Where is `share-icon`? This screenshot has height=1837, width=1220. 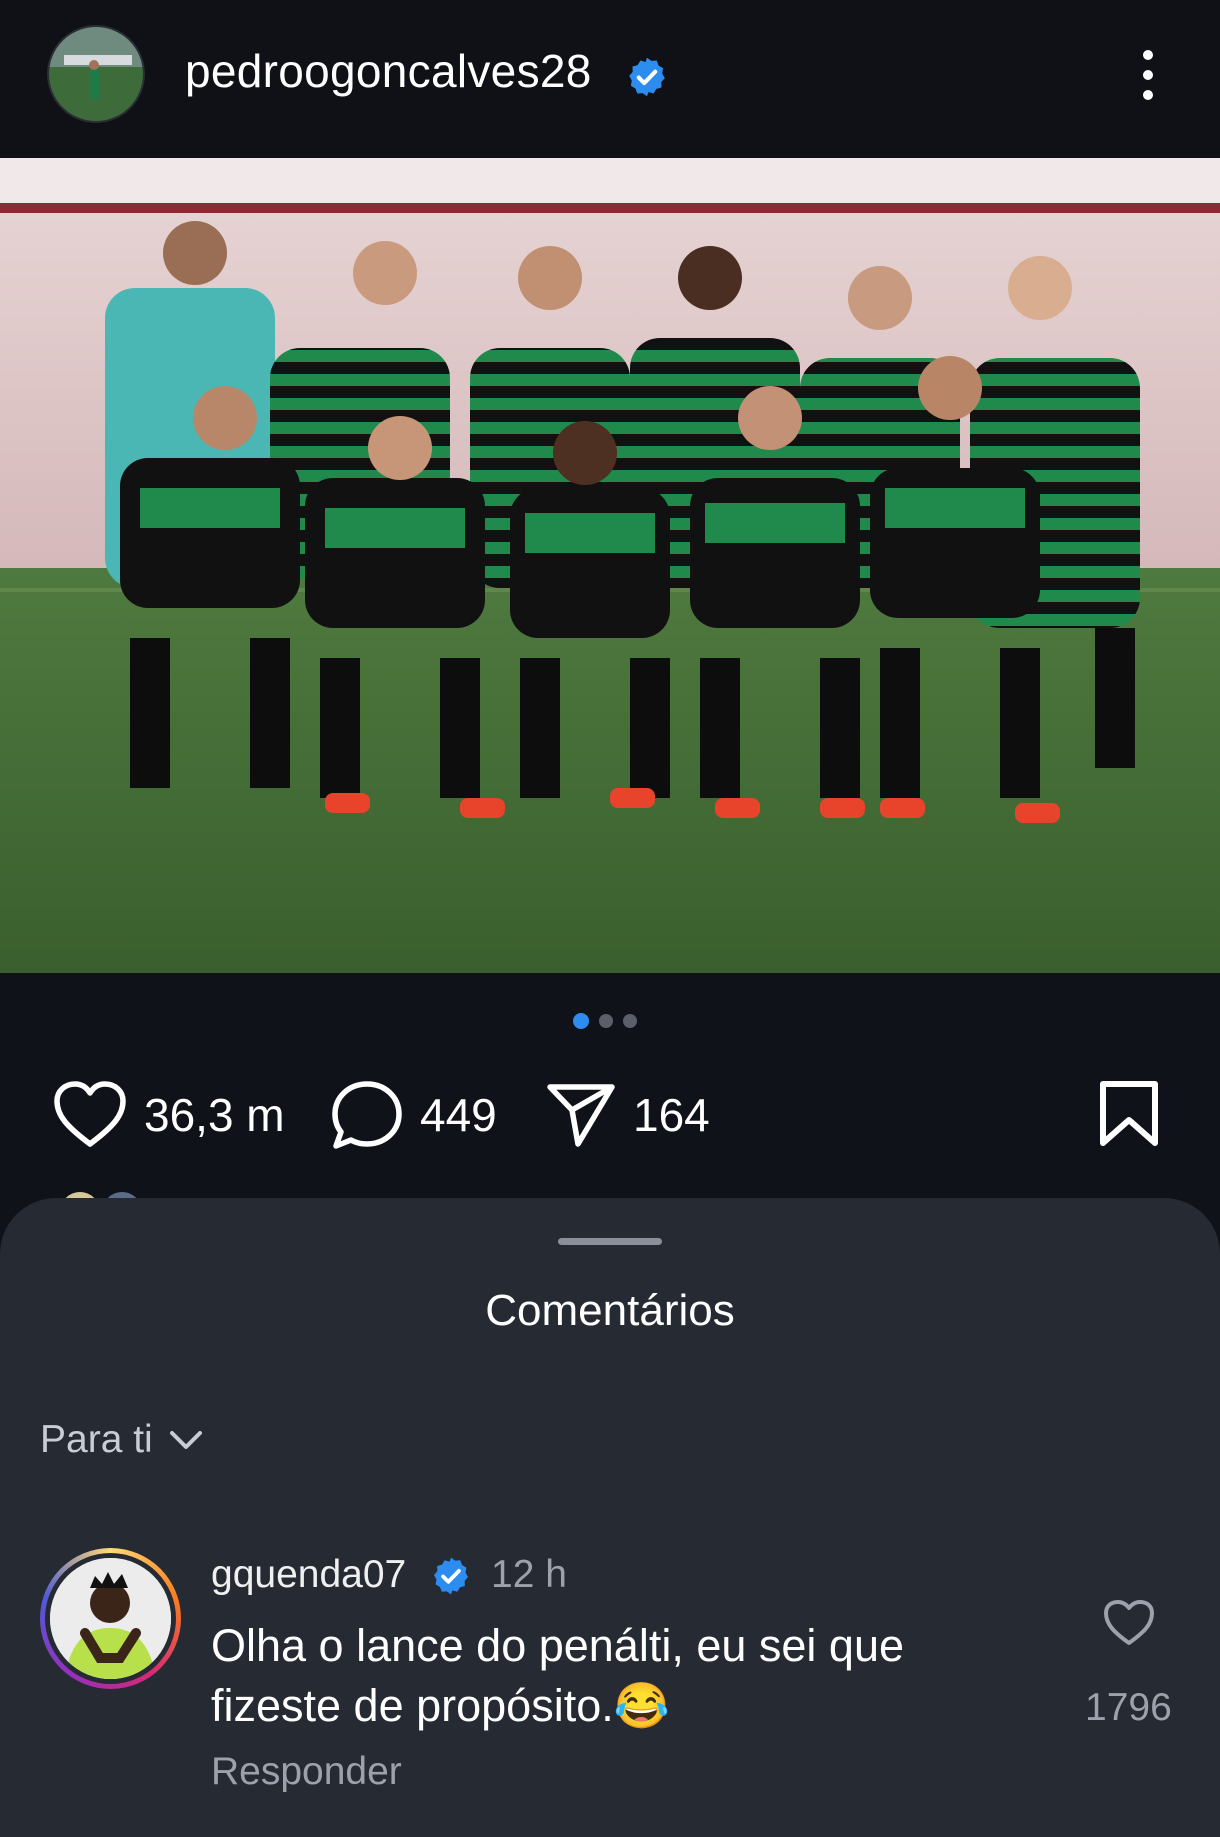
share-icon is located at coordinates (581, 1115).